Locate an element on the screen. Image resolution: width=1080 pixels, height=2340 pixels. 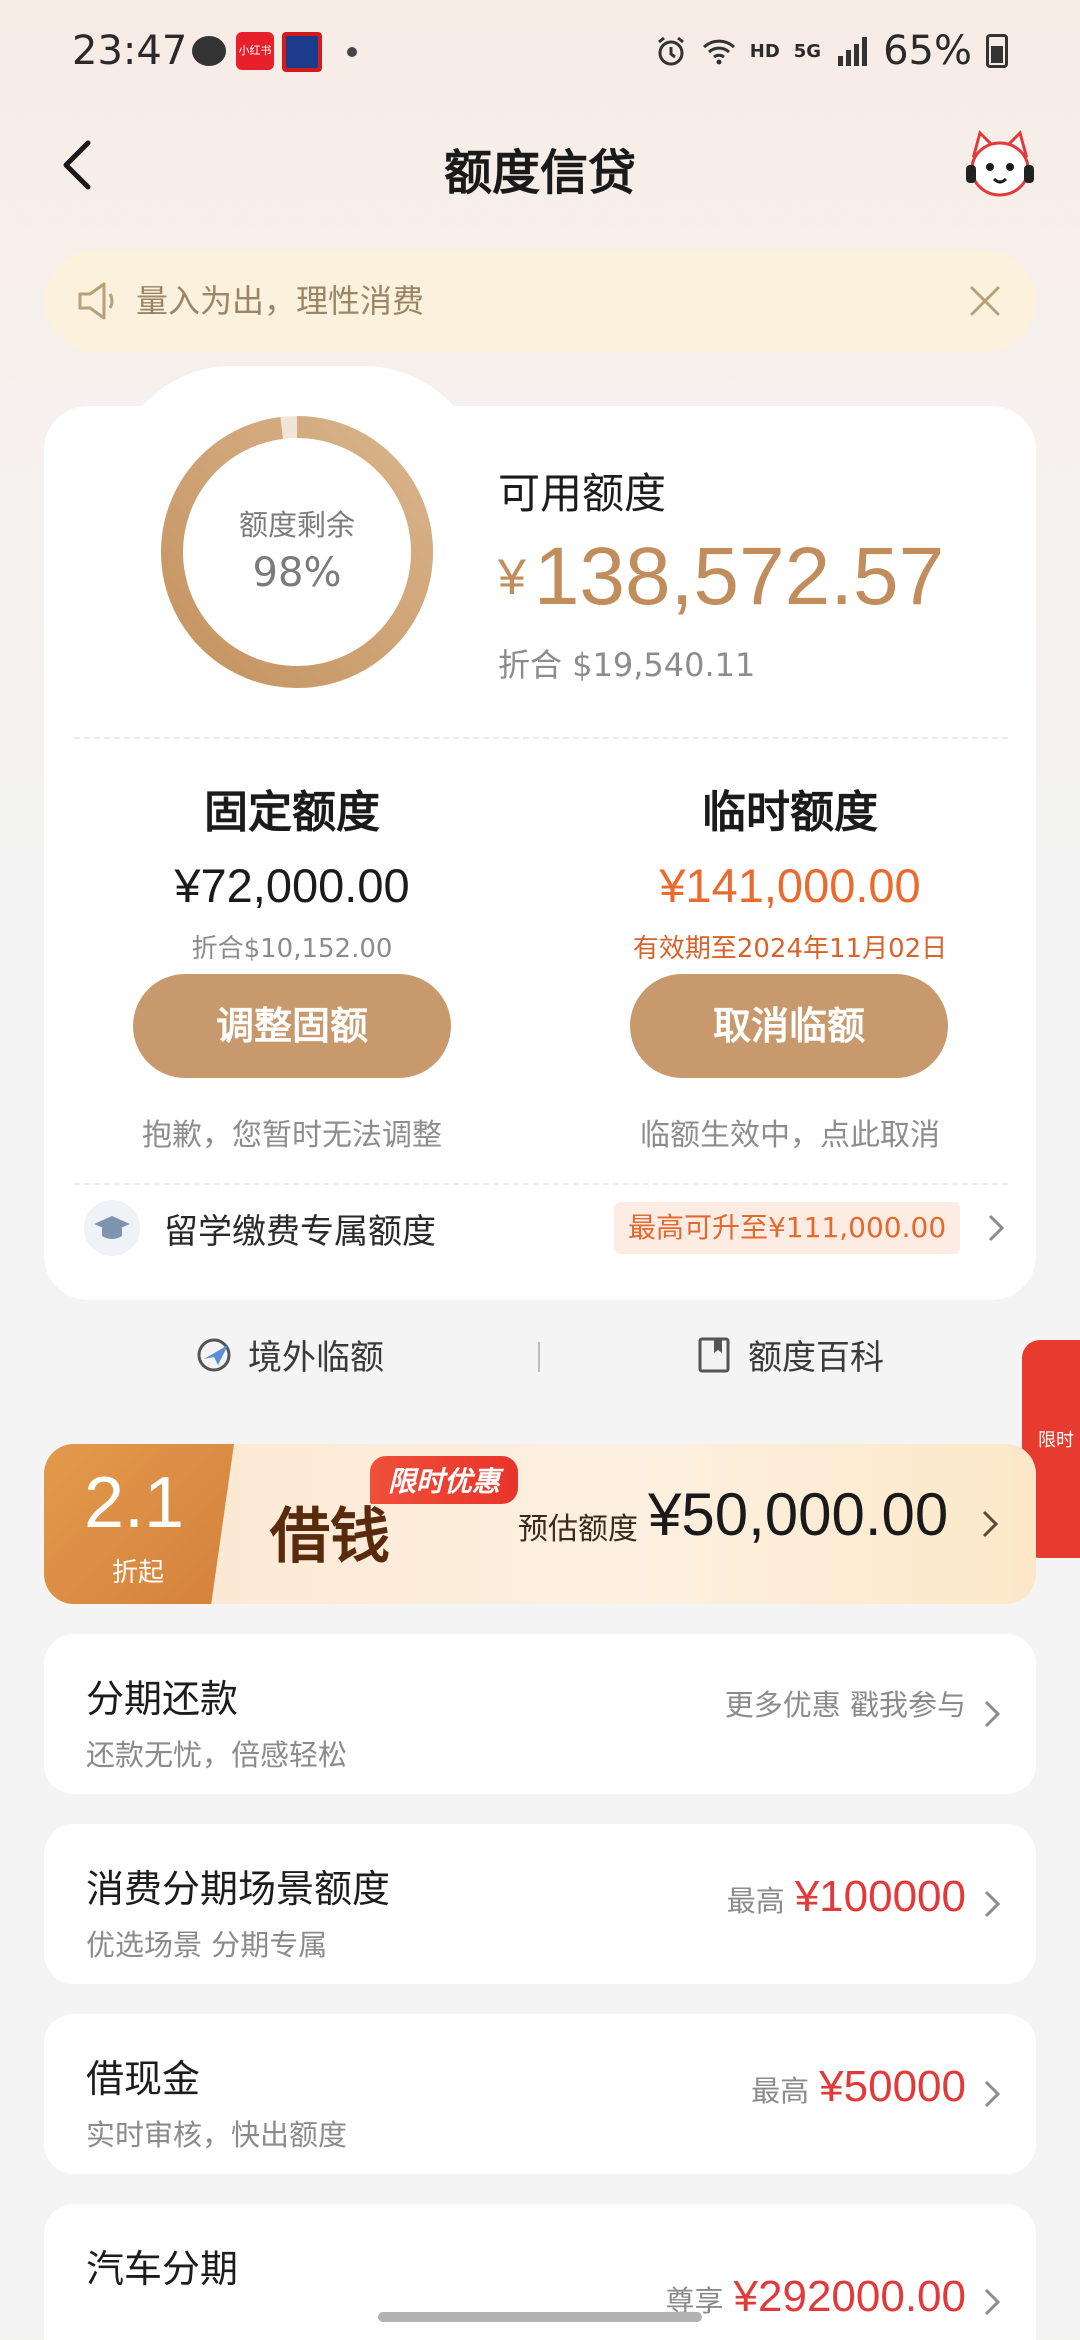
temp-credit-note: 临额生效中，点此取消 is located at coordinates (790, 1132).